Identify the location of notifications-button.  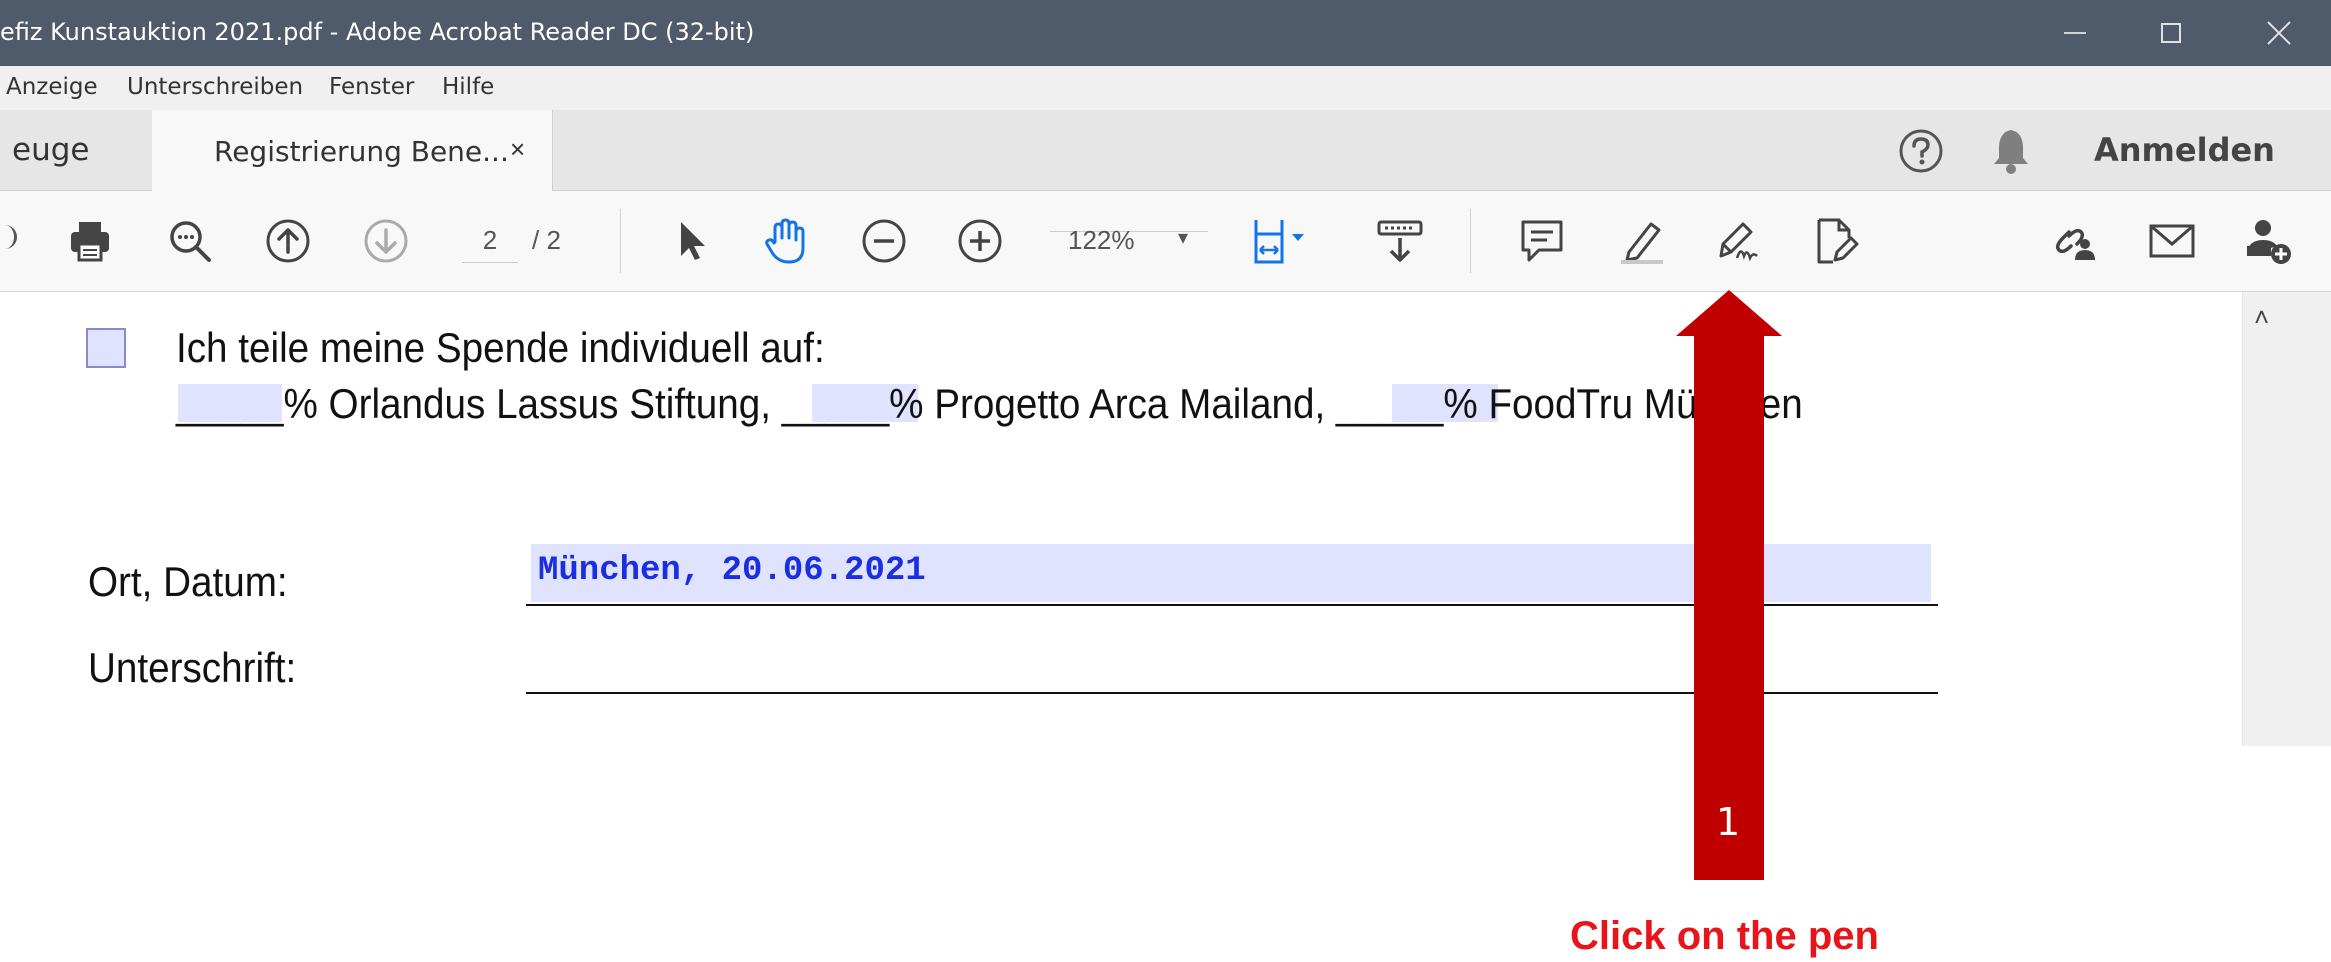
(2011, 151).